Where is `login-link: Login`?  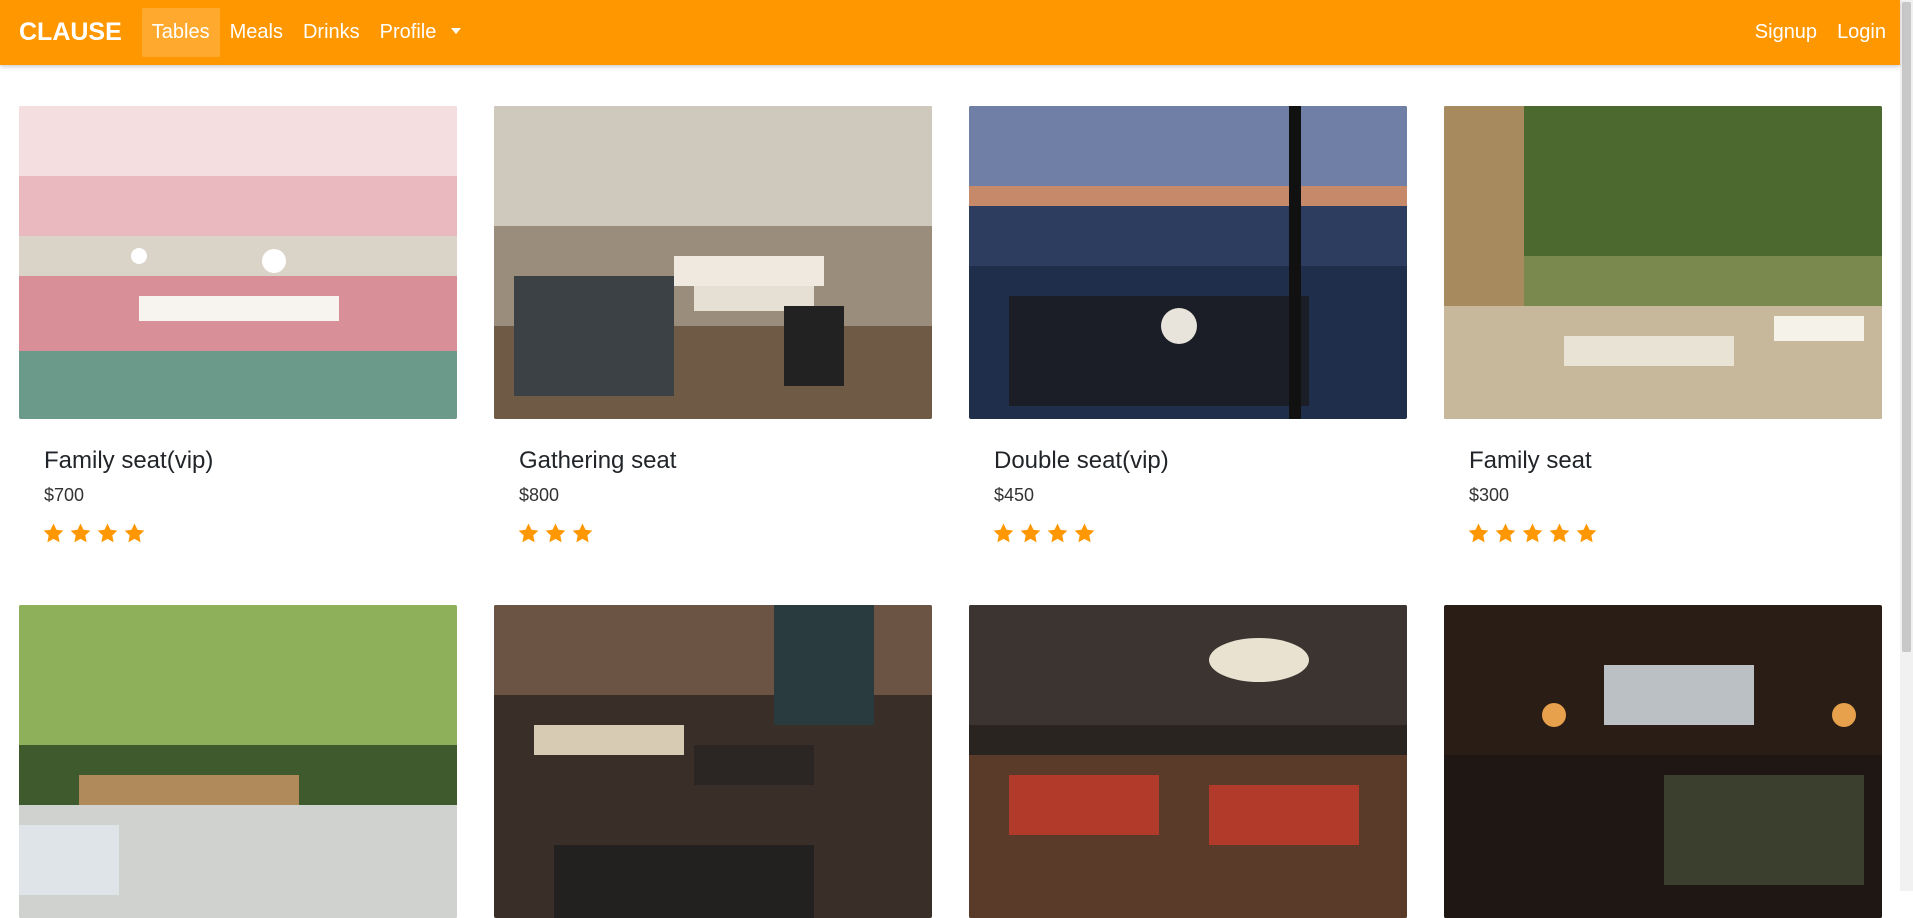
login-link: Login is located at coordinates (1861, 32).